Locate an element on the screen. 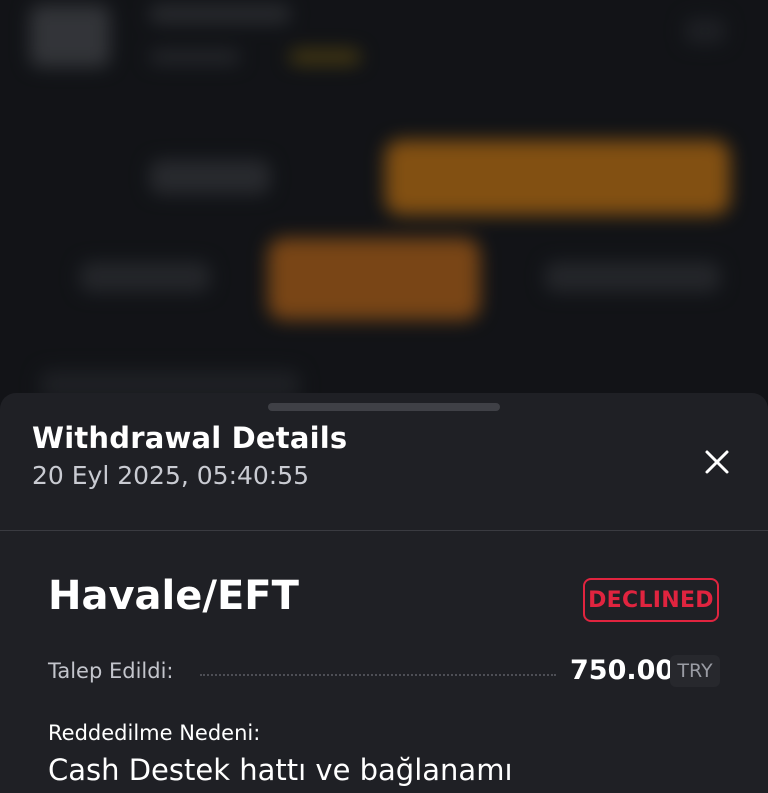 This screenshot has height=793, width=768. currency-badge: TRY is located at coordinates (695, 671).